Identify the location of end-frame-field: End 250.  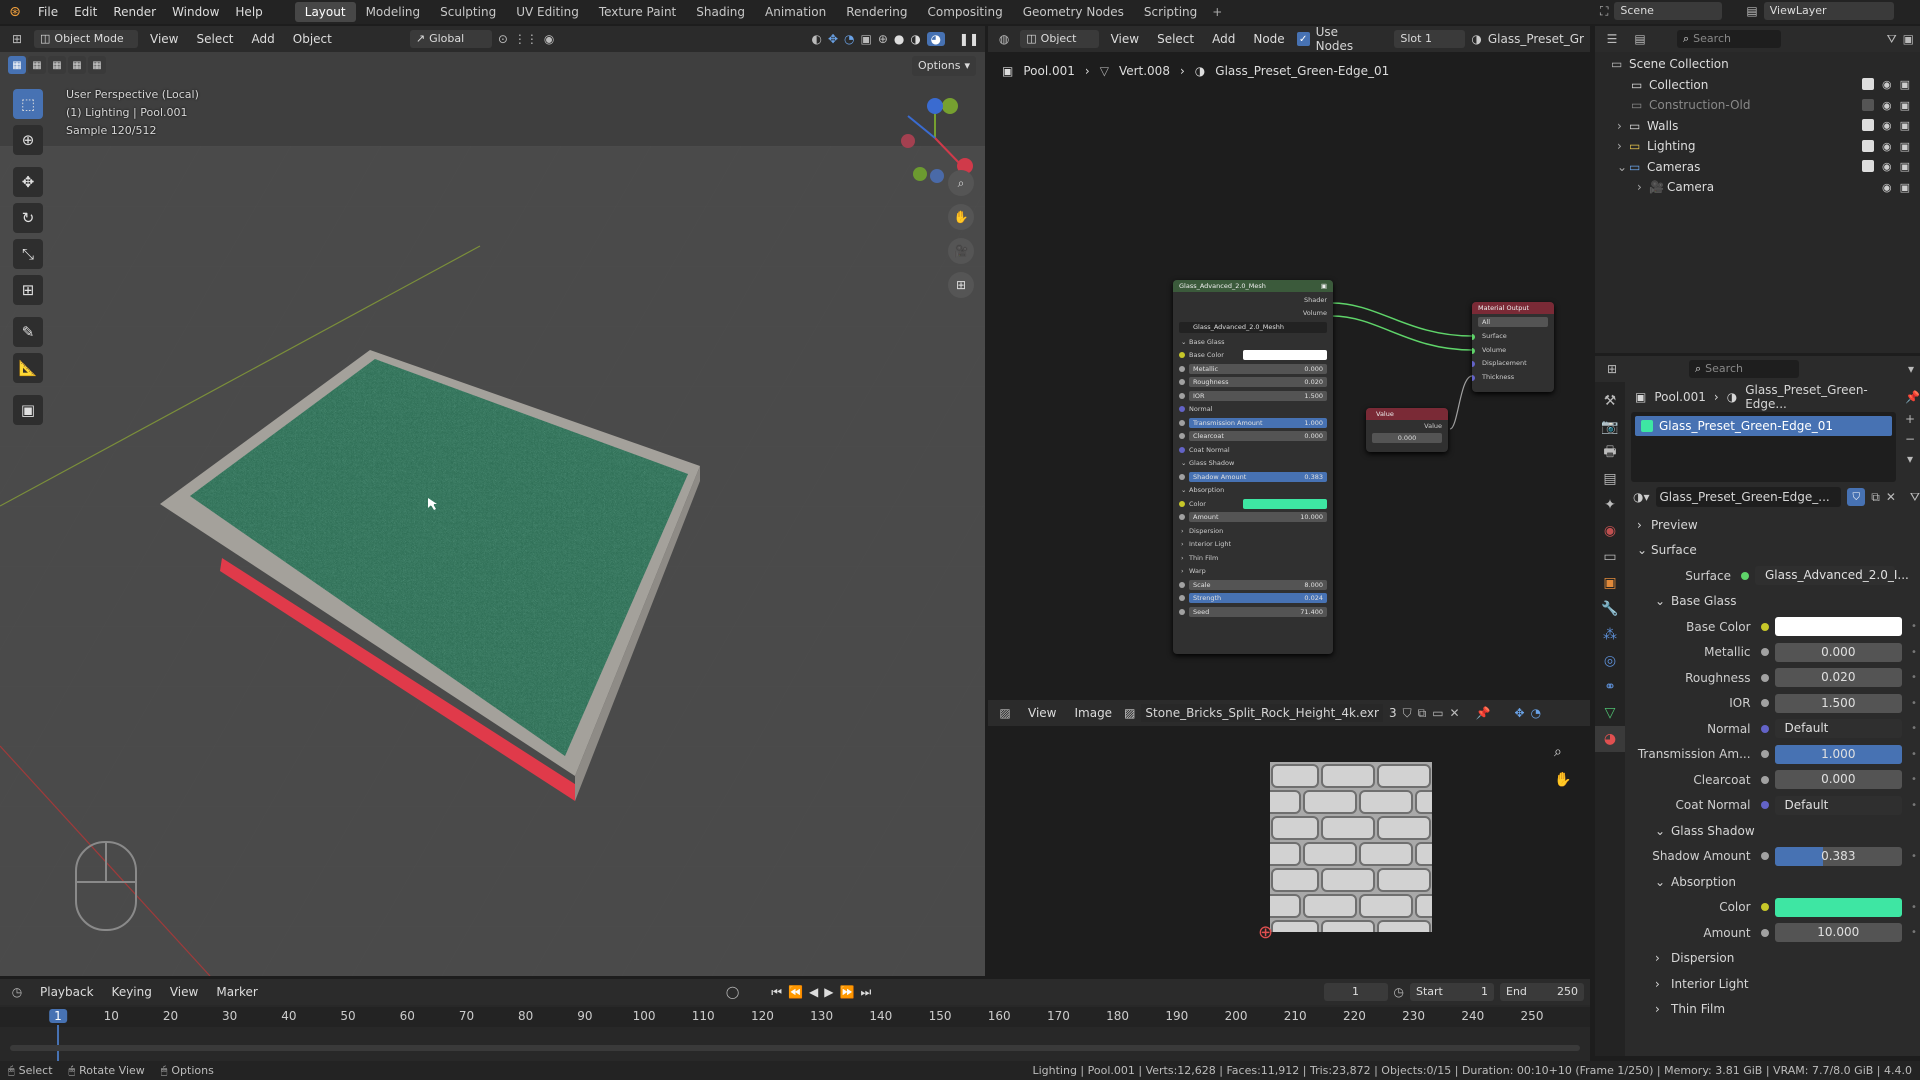
(1542, 992).